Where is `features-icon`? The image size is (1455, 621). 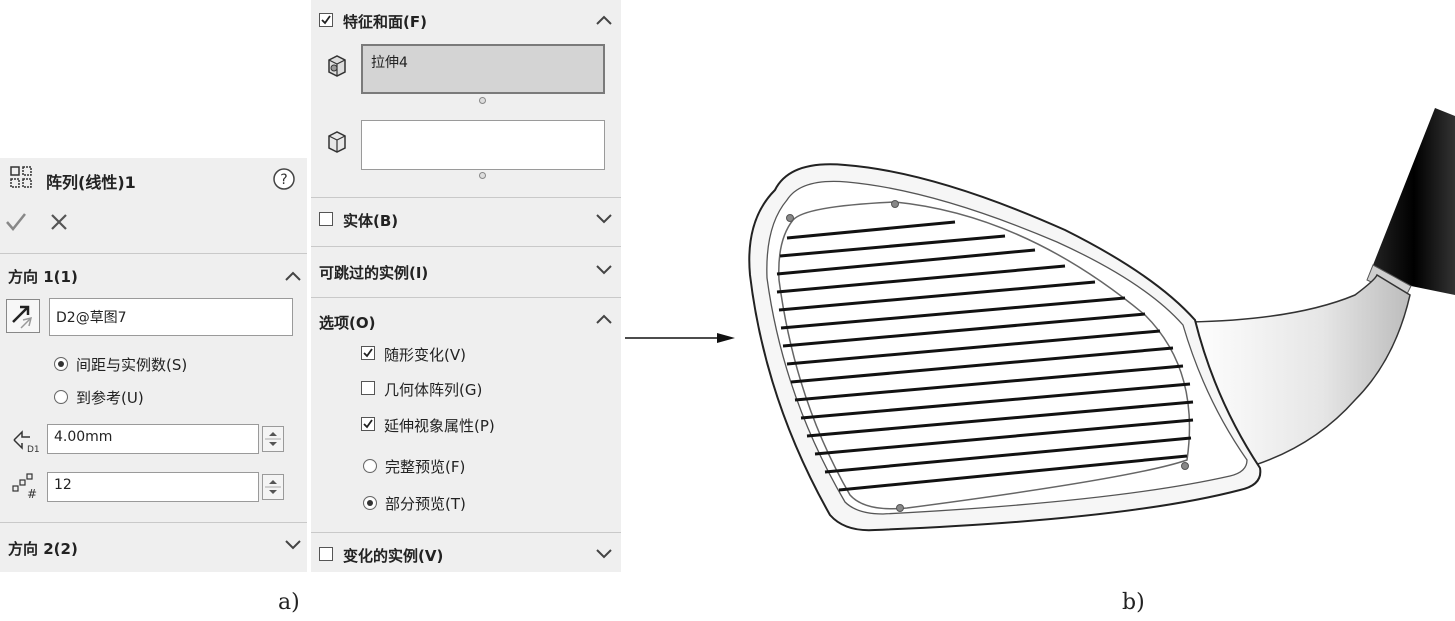
features-icon is located at coordinates (337, 66).